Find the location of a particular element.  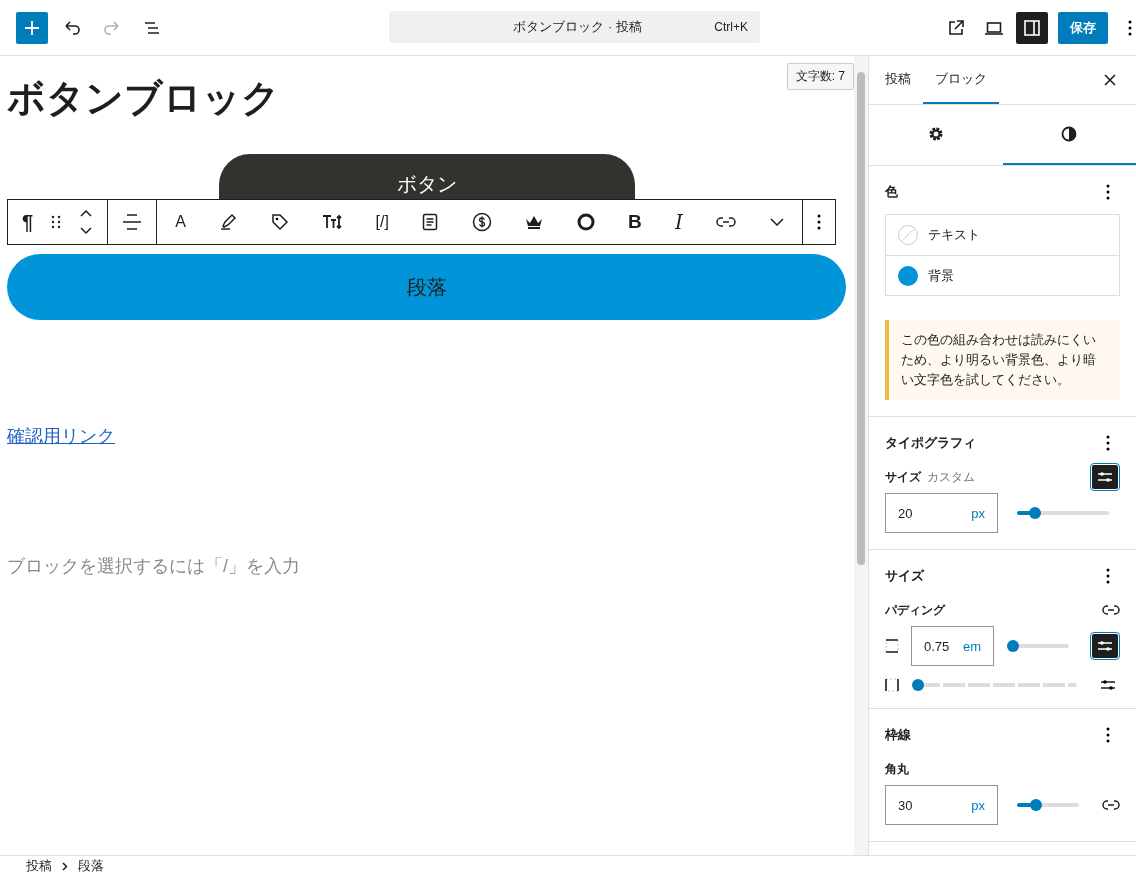

add-block-button is located at coordinates (32, 27).